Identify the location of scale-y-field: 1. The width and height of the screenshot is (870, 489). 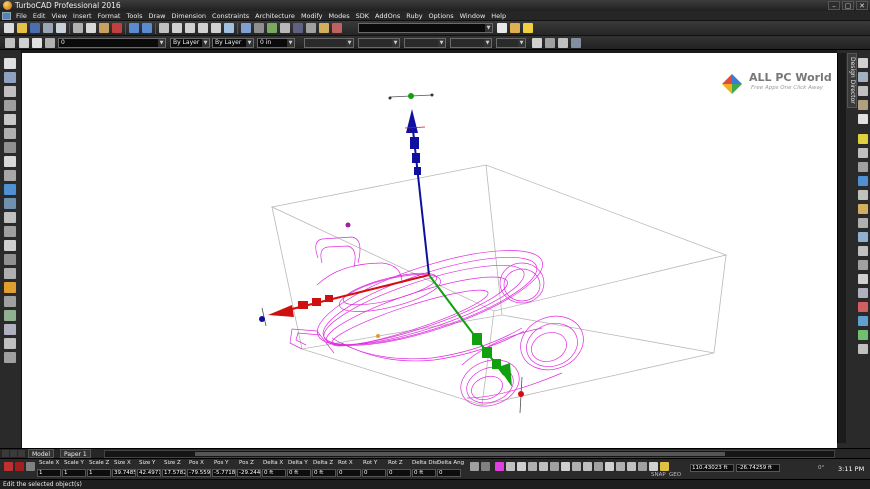
(74, 473).